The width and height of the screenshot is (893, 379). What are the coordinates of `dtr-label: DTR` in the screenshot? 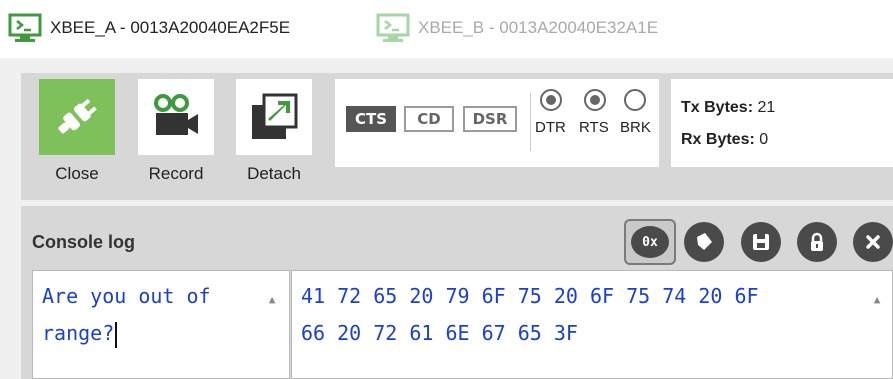 It's located at (550, 127).